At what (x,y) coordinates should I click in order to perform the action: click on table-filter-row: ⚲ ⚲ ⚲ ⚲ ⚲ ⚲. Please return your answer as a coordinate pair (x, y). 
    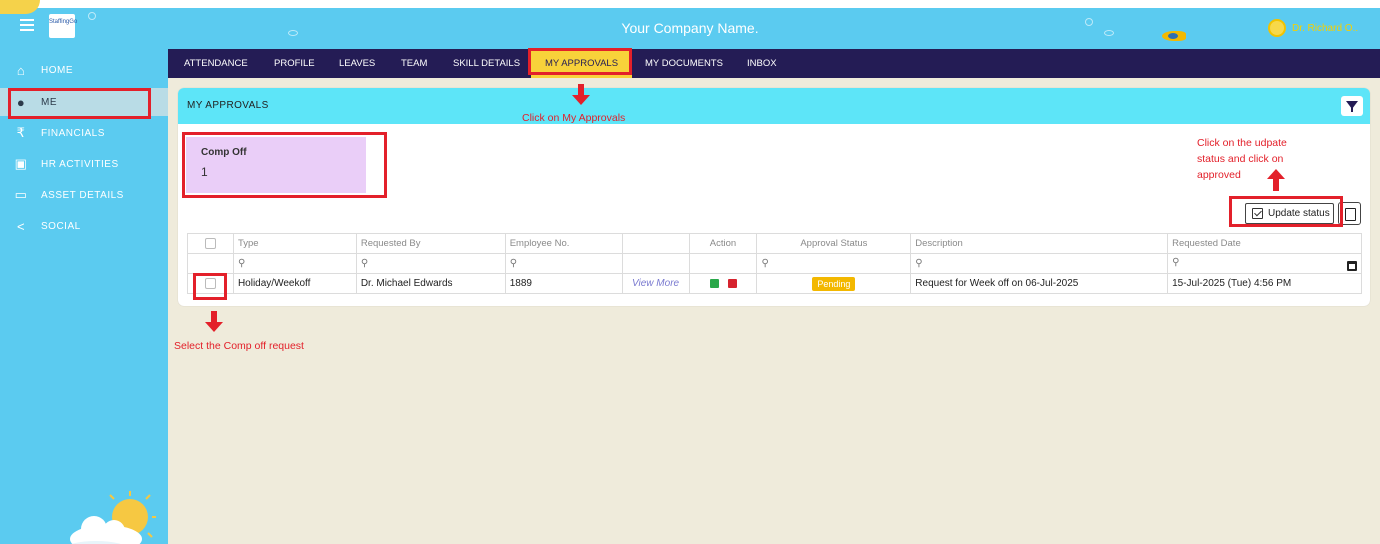
    Looking at the image, I should click on (774, 263).